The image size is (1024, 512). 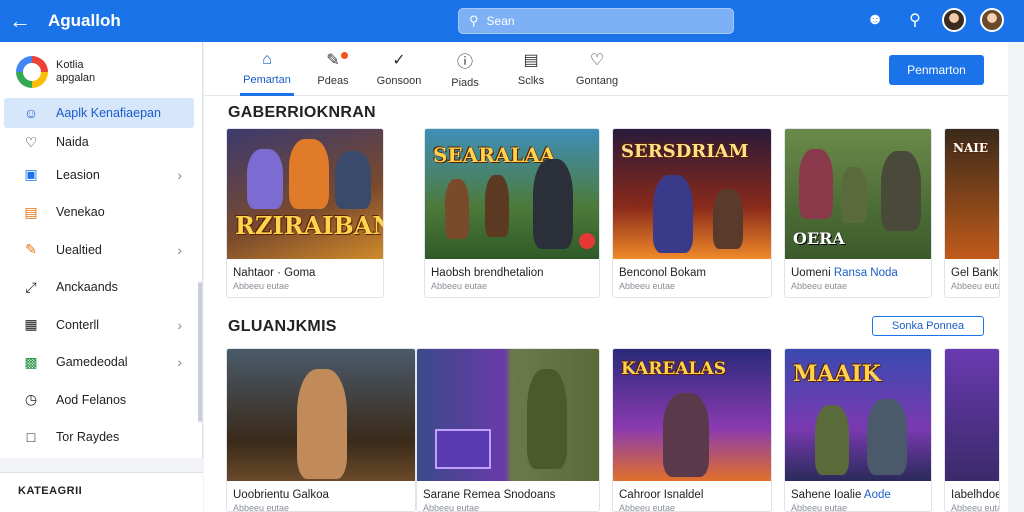 What do you see at coordinates (31, 174) in the screenshot?
I see `browser-icon: ▣` at bounding box center [31, 174].